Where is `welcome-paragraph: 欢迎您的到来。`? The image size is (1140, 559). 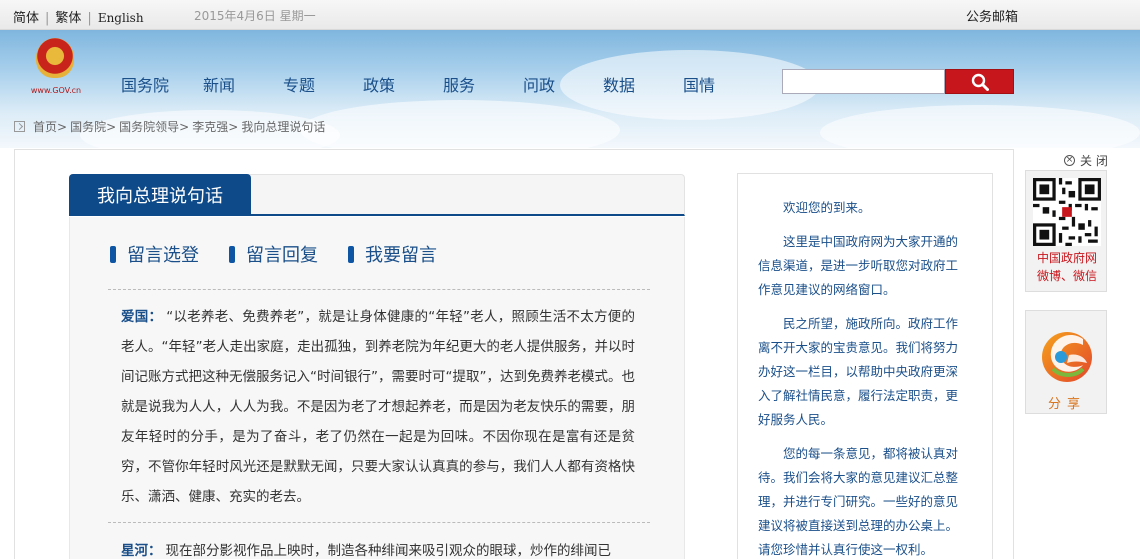
welcome-paragraph: 欢迎您的到来。 is located at coordinates (827, 207).